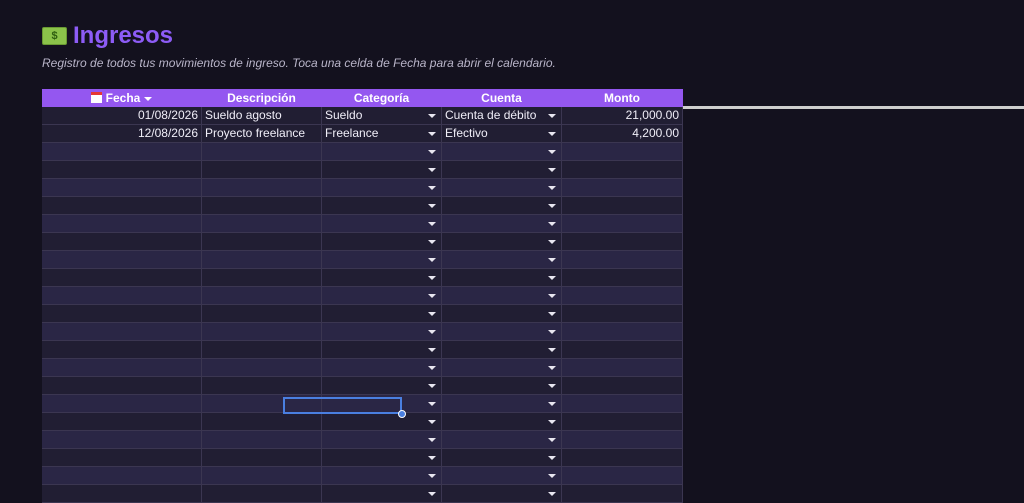 The height and width of the screenshot is (503, 1024). What do you see at coordinates (122, 134) in the screenshot?
I see `fecha-cell: 12/08/2026` at bounding box center [122, 134].